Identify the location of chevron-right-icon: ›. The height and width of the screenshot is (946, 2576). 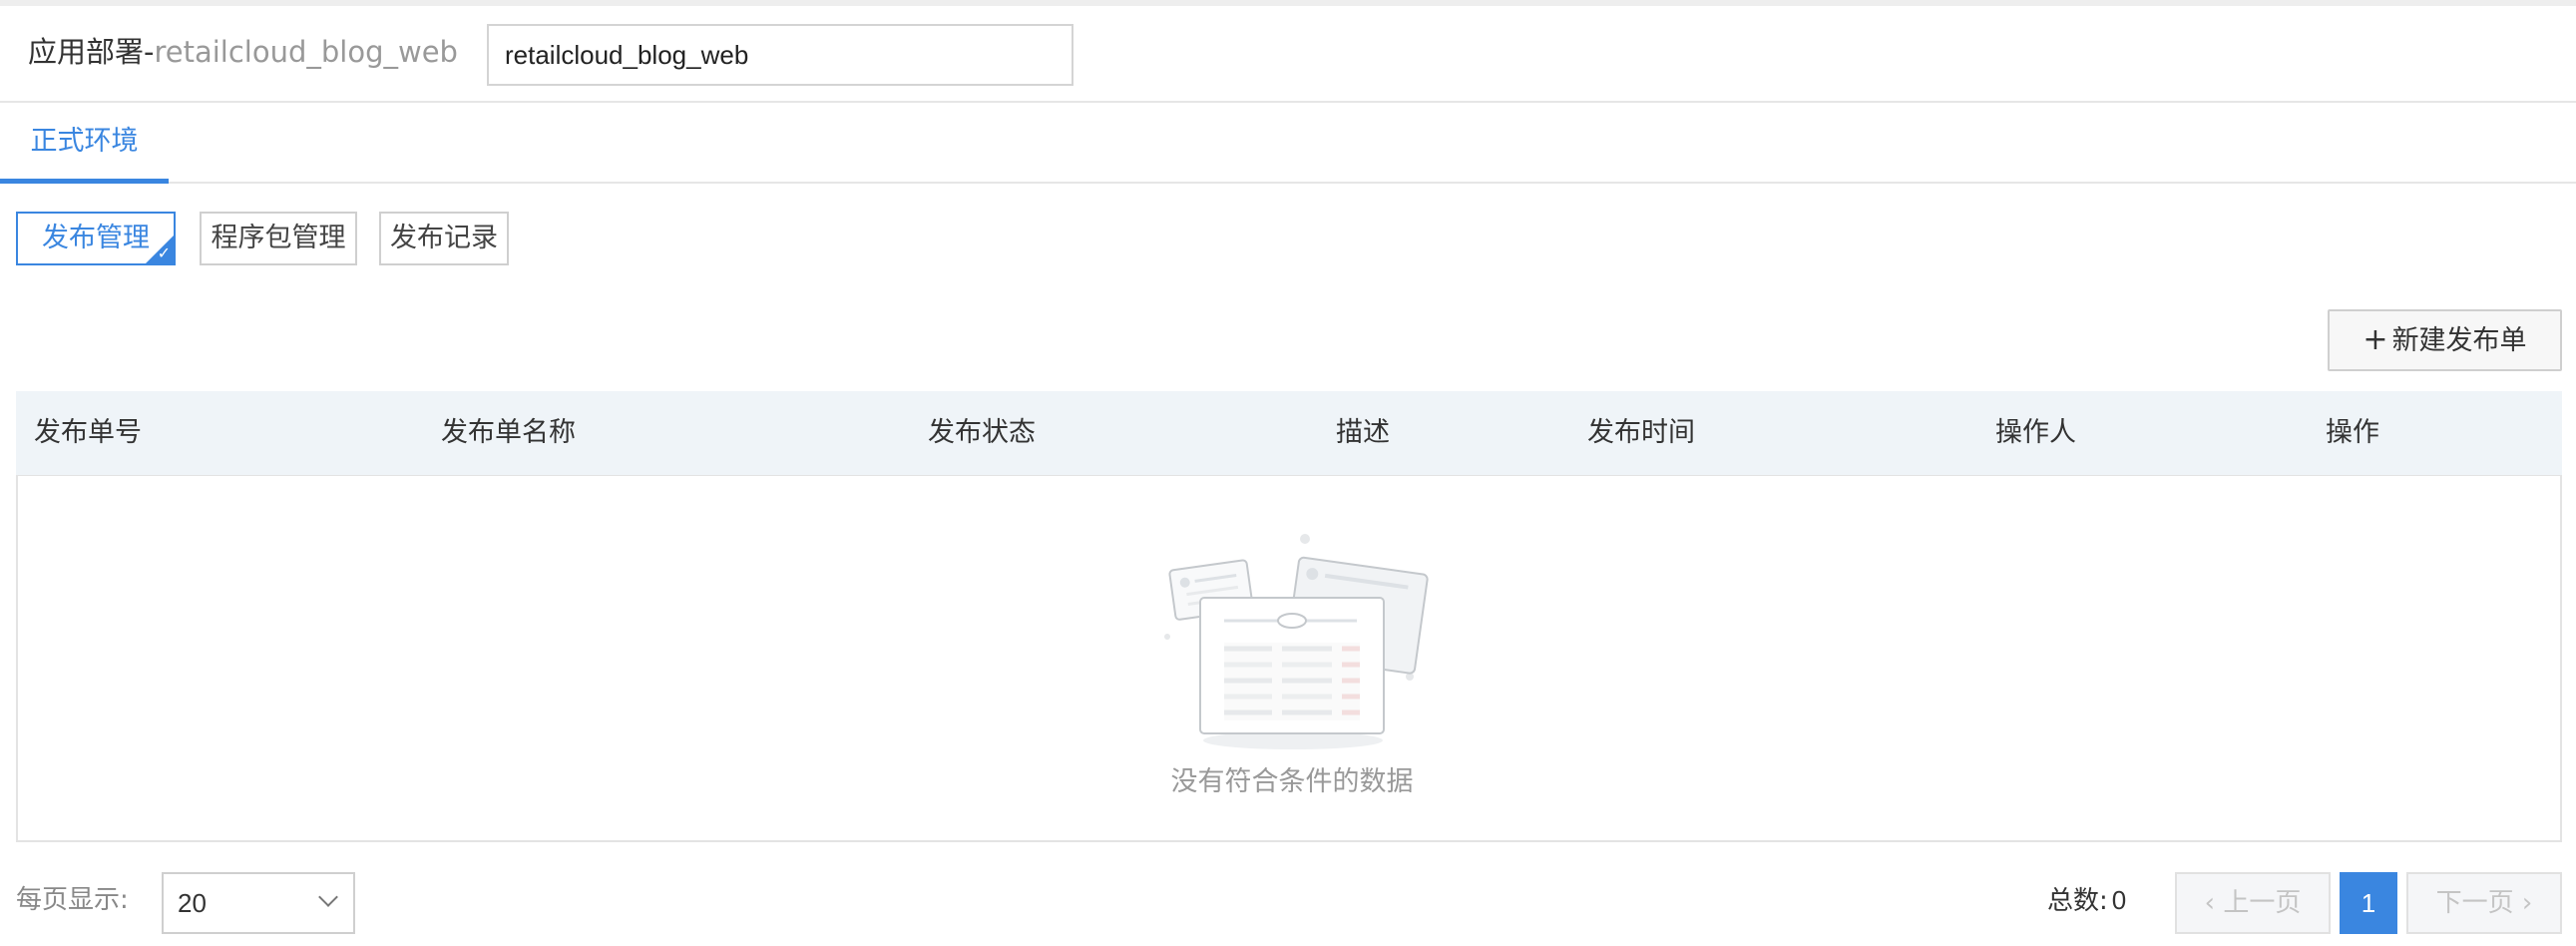
(2523, 903).